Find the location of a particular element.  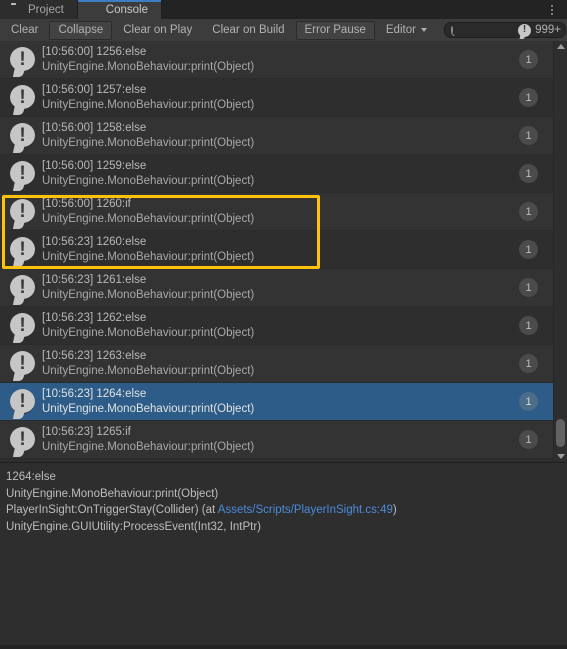

clear-on-play-toggle: Clear on Play is located at coordinates (157, 30).